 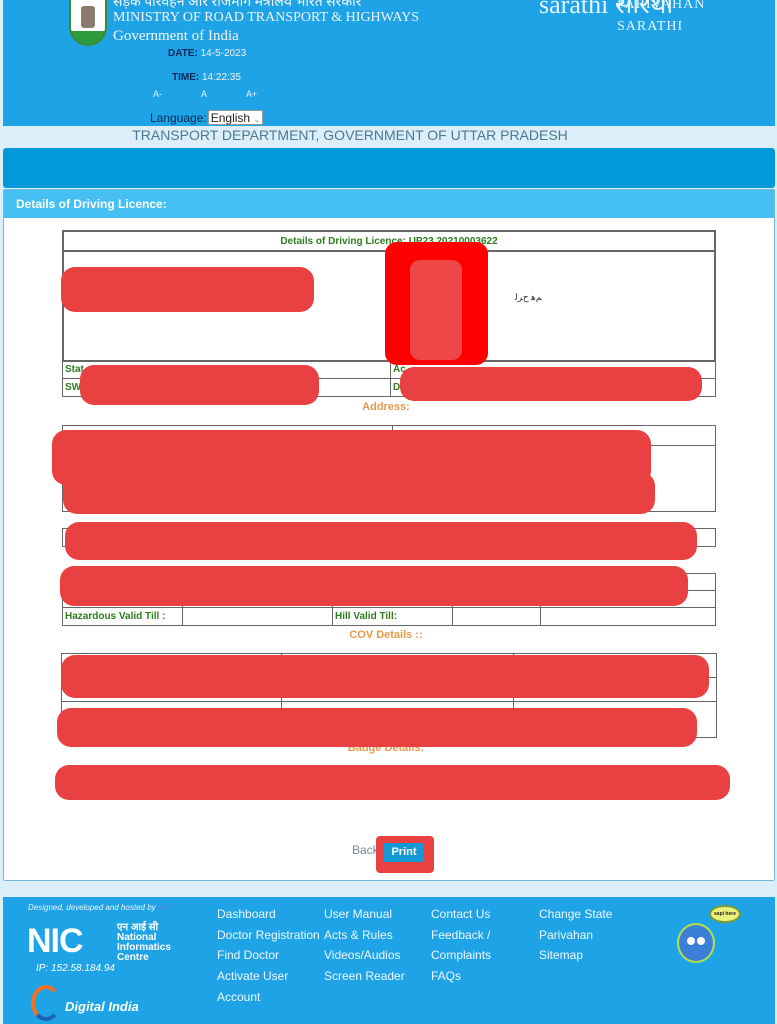 I want to click on brand-line-2: SARATHI, so click(x=650, y=26).